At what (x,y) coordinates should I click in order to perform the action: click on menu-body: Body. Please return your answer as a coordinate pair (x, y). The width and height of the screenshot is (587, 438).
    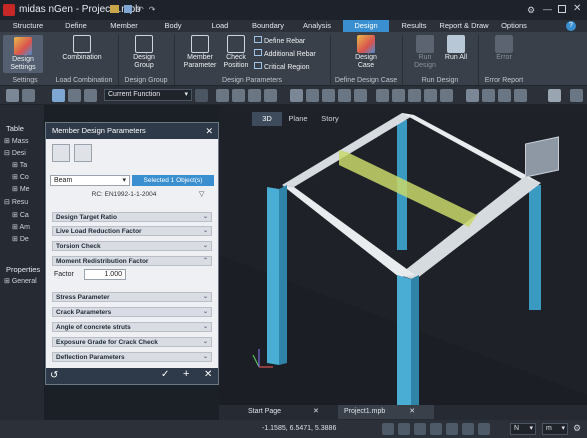
    Looking at the image, I should click on (173, 26).